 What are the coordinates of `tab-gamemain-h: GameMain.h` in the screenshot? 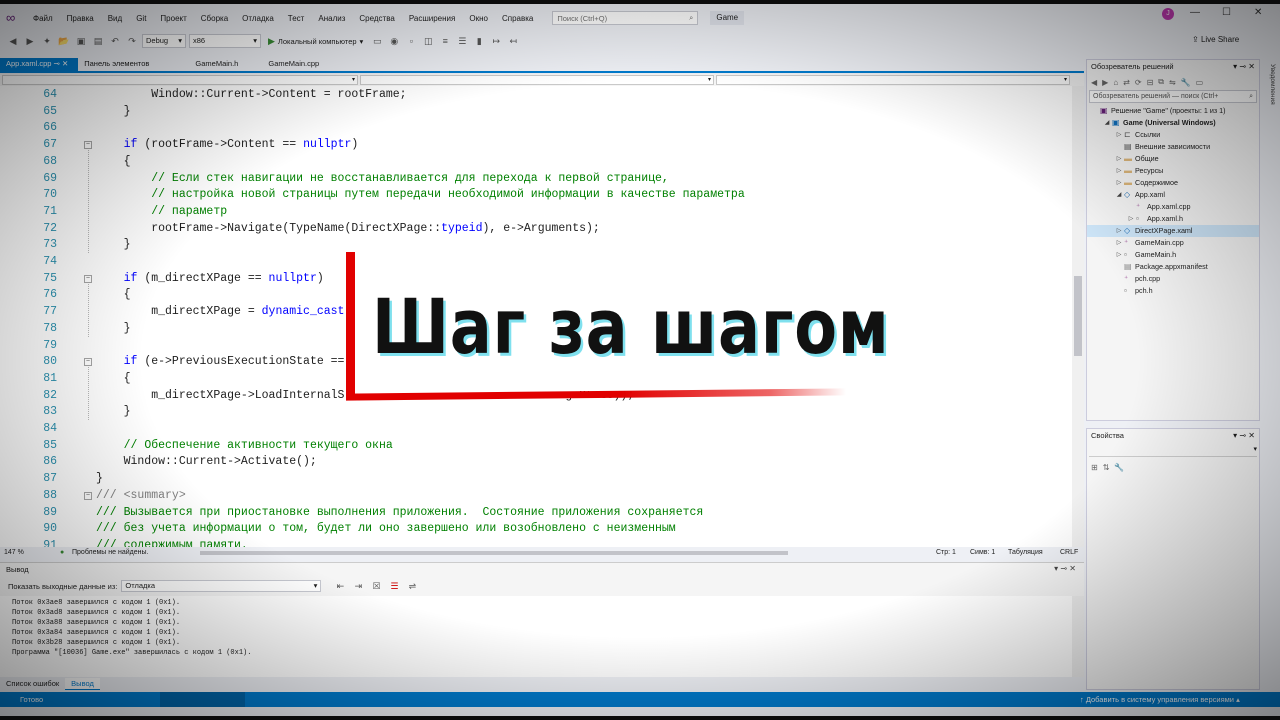 It's located at (218, 64).